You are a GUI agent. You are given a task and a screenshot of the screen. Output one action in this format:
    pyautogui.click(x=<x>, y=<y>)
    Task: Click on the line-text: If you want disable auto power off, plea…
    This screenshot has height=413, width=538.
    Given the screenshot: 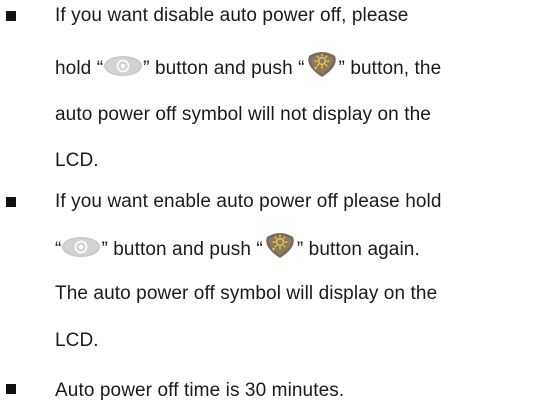 What is the action you would take?
    pyautogui.click(x=232, y=15)
    